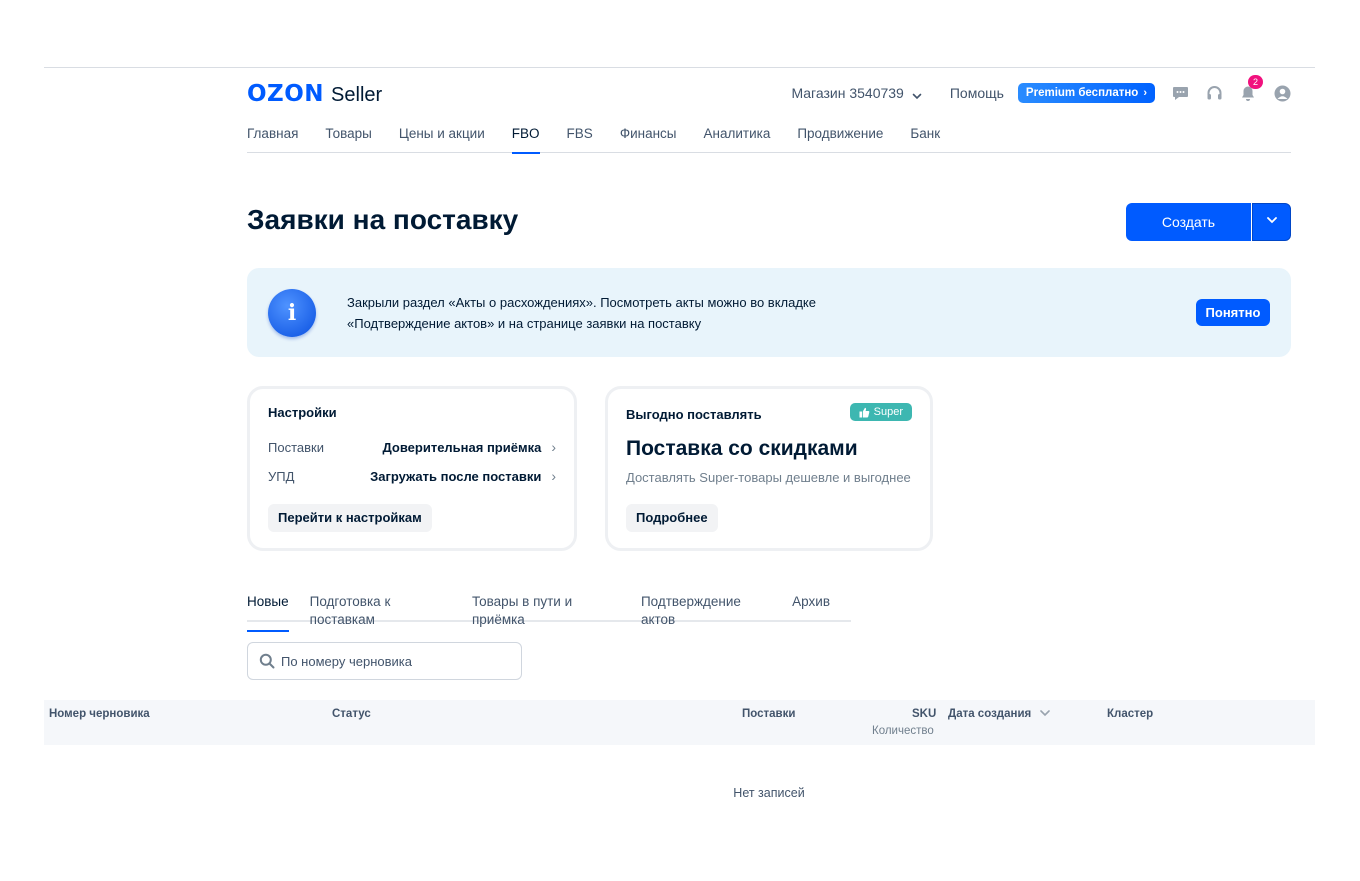 This screenshot has height=881, width=1360. I want to click on column-draft-number: Номер черновика, so click(99, 714).